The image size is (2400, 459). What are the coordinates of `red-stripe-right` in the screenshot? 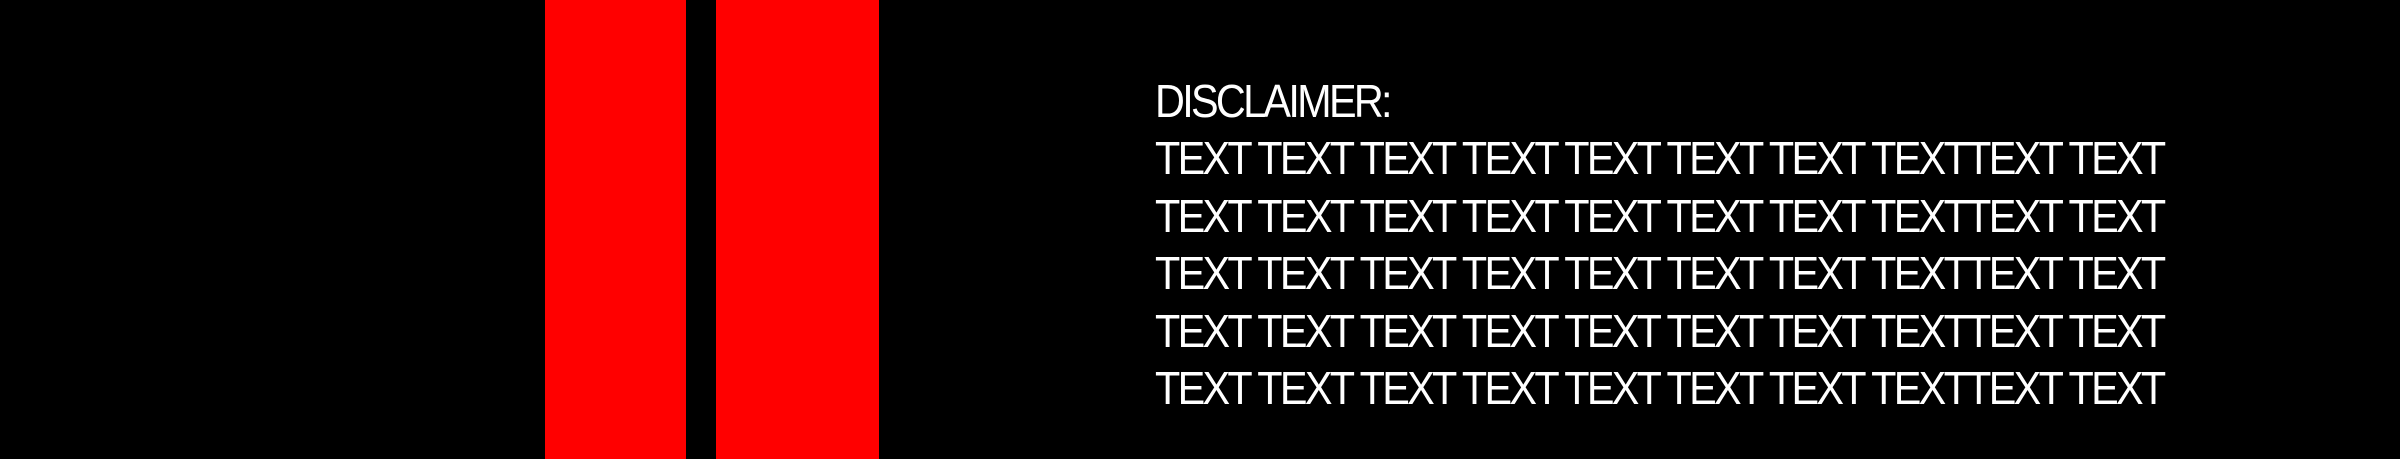 It's located at (797, 229).